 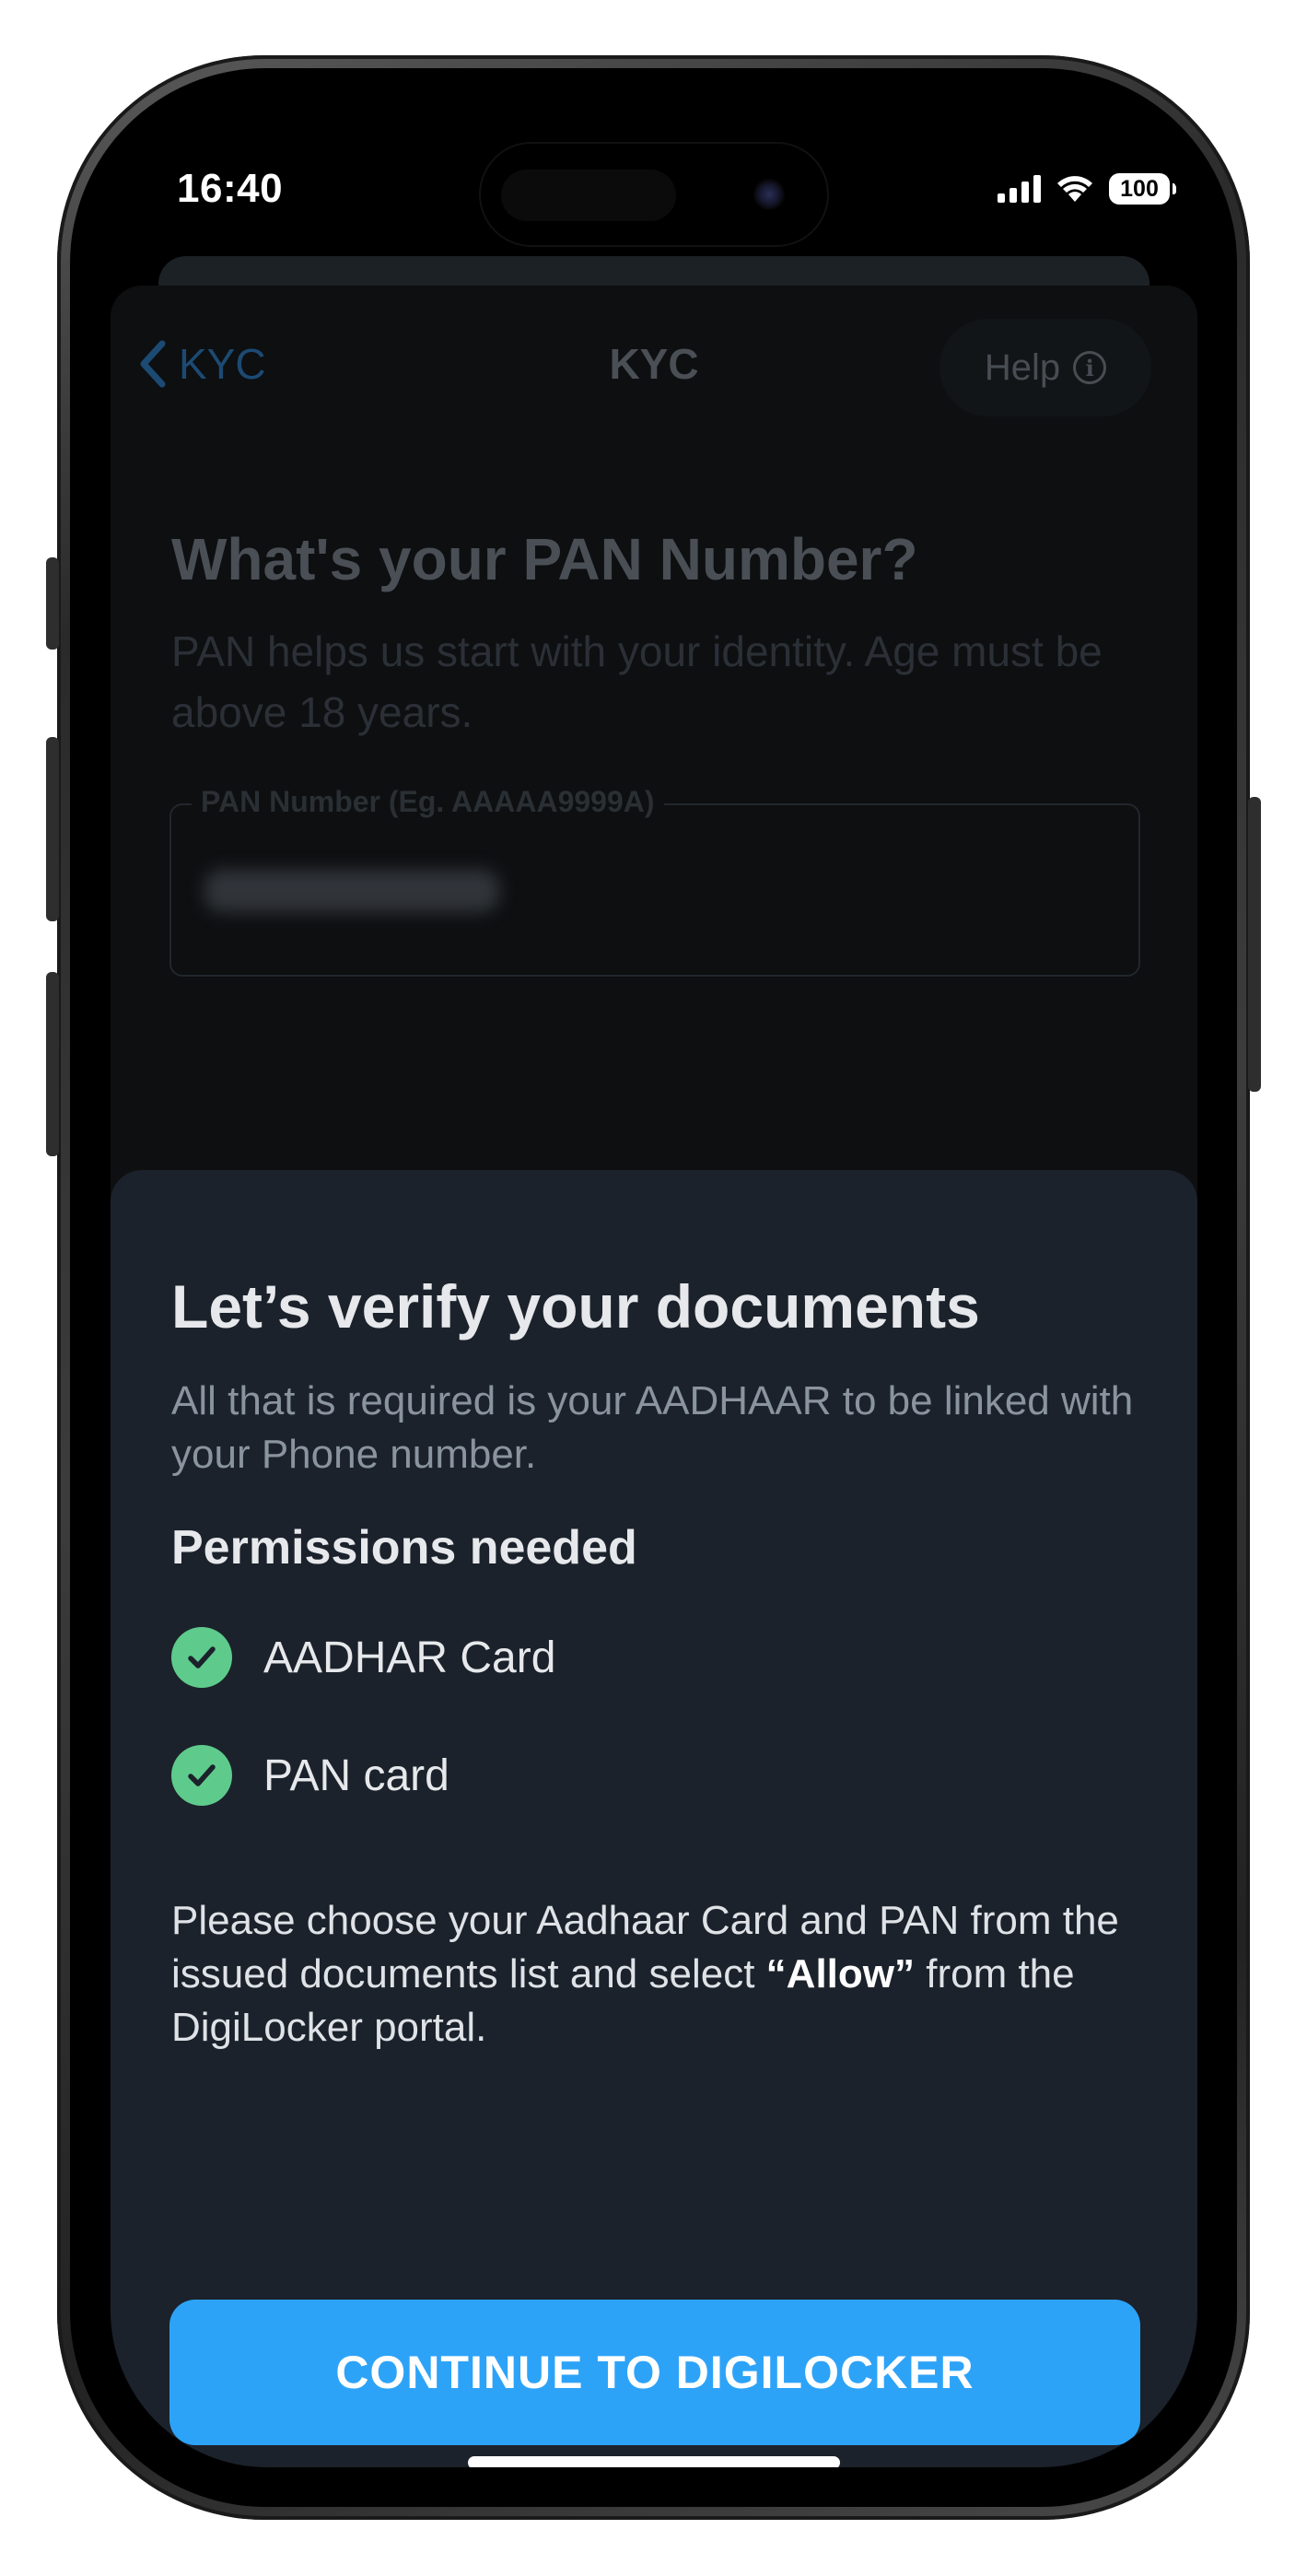 What do you see at coordinates (428, 802) in the screenshot?
I see `pan-field-label: PAN Number (Eg. AAAAA9999A)` at bounding box center [428, 802].